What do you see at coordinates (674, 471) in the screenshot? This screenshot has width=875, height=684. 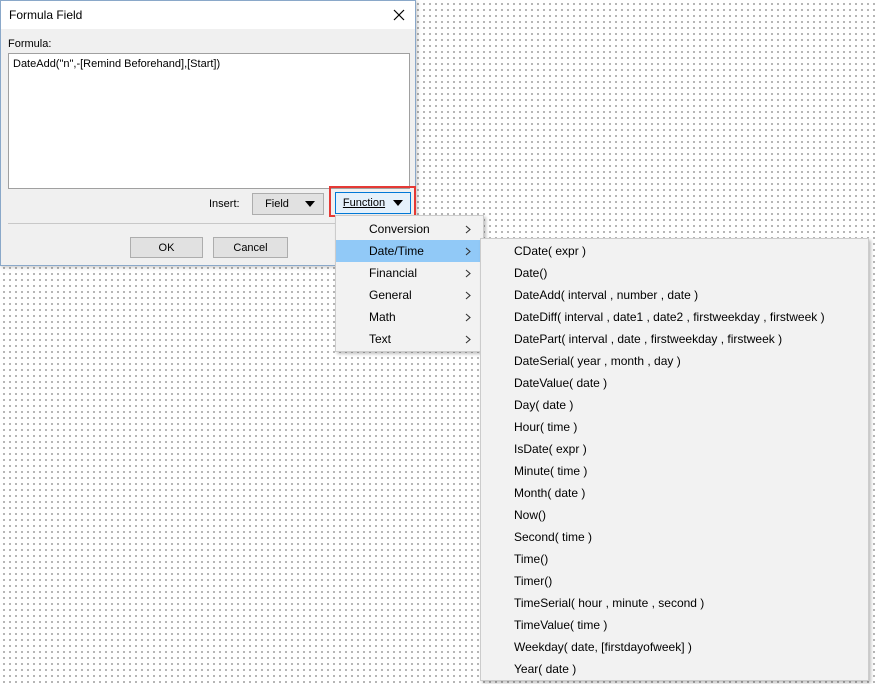 I see `menu-item-minute: Minute( time )` at bounding box center [674, 471].